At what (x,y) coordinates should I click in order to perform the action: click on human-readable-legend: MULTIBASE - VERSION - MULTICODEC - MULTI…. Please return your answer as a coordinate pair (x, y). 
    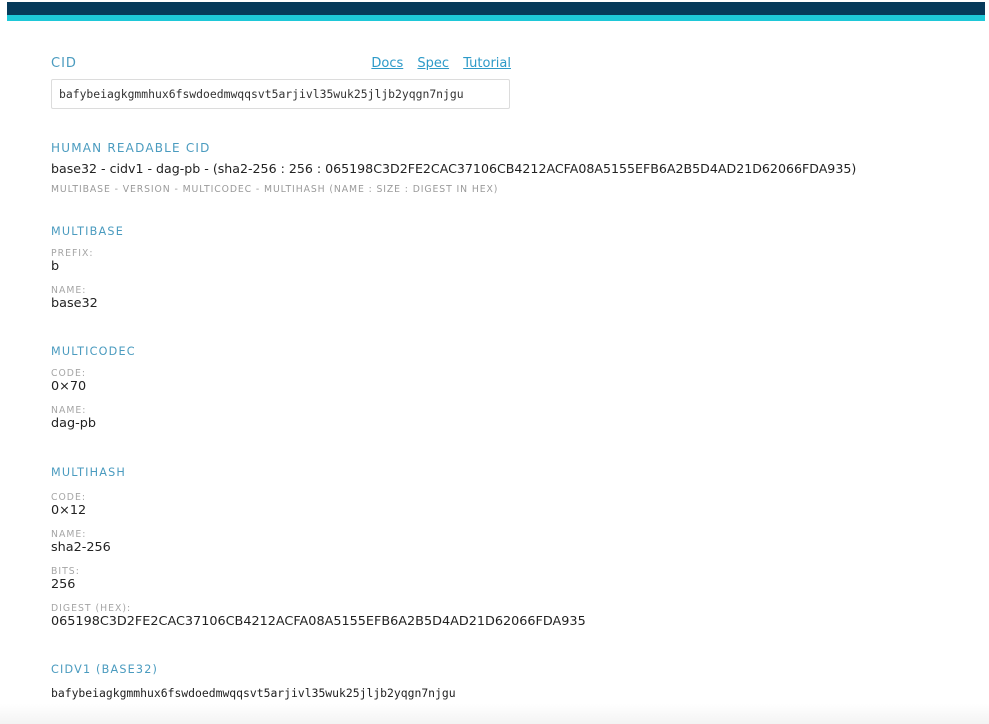
    Looking at the image, I should click on (275, 189).